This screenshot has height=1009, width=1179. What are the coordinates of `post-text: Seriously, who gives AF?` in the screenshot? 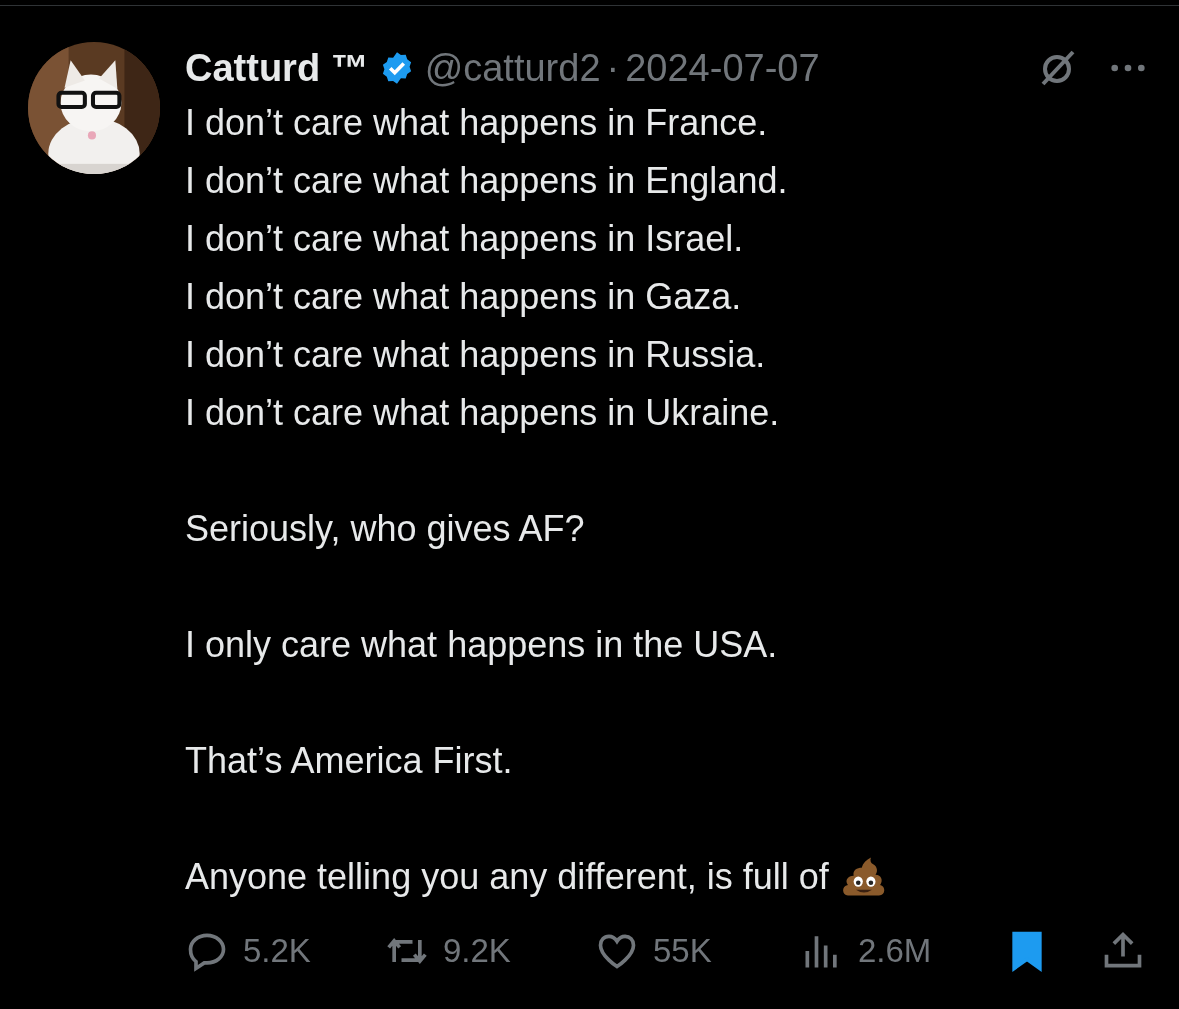 It's located at (385, 529).